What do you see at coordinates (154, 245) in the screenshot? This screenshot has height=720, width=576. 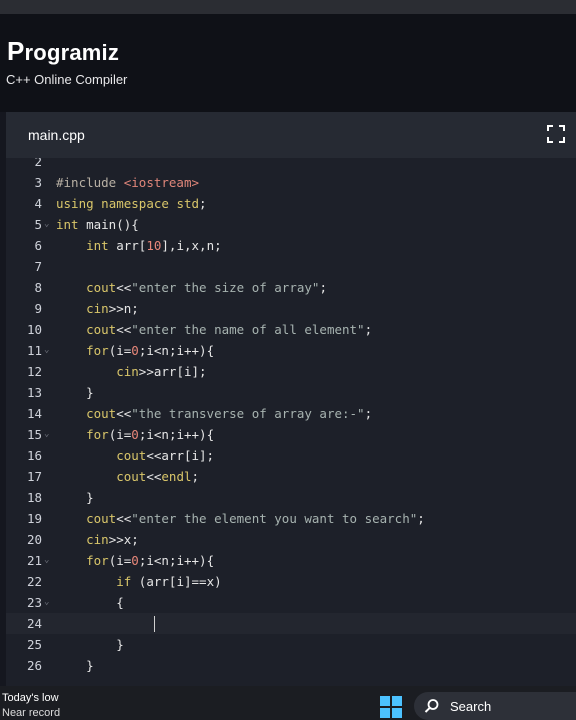 I see `code-text: int arr[10],i,x,n;` at bounding box center [154, 245].